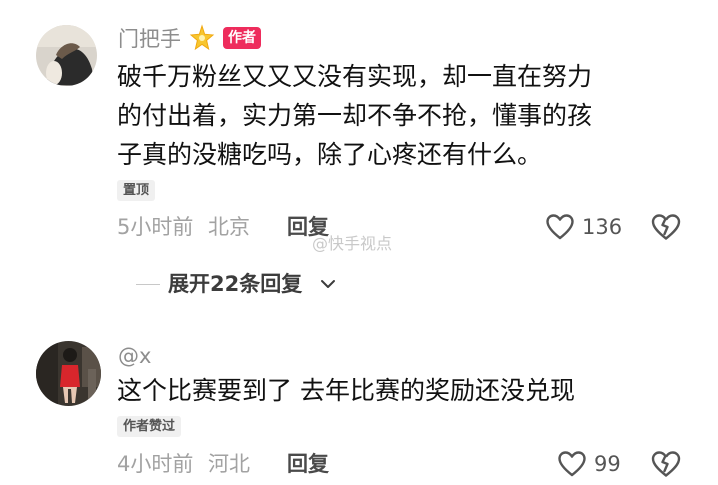  Describe the element at coordinates (355, 115) in the screenshot. I see `comment-text-line: 的付出着，实力第一却不争不抢，懂事的孩` at that location.